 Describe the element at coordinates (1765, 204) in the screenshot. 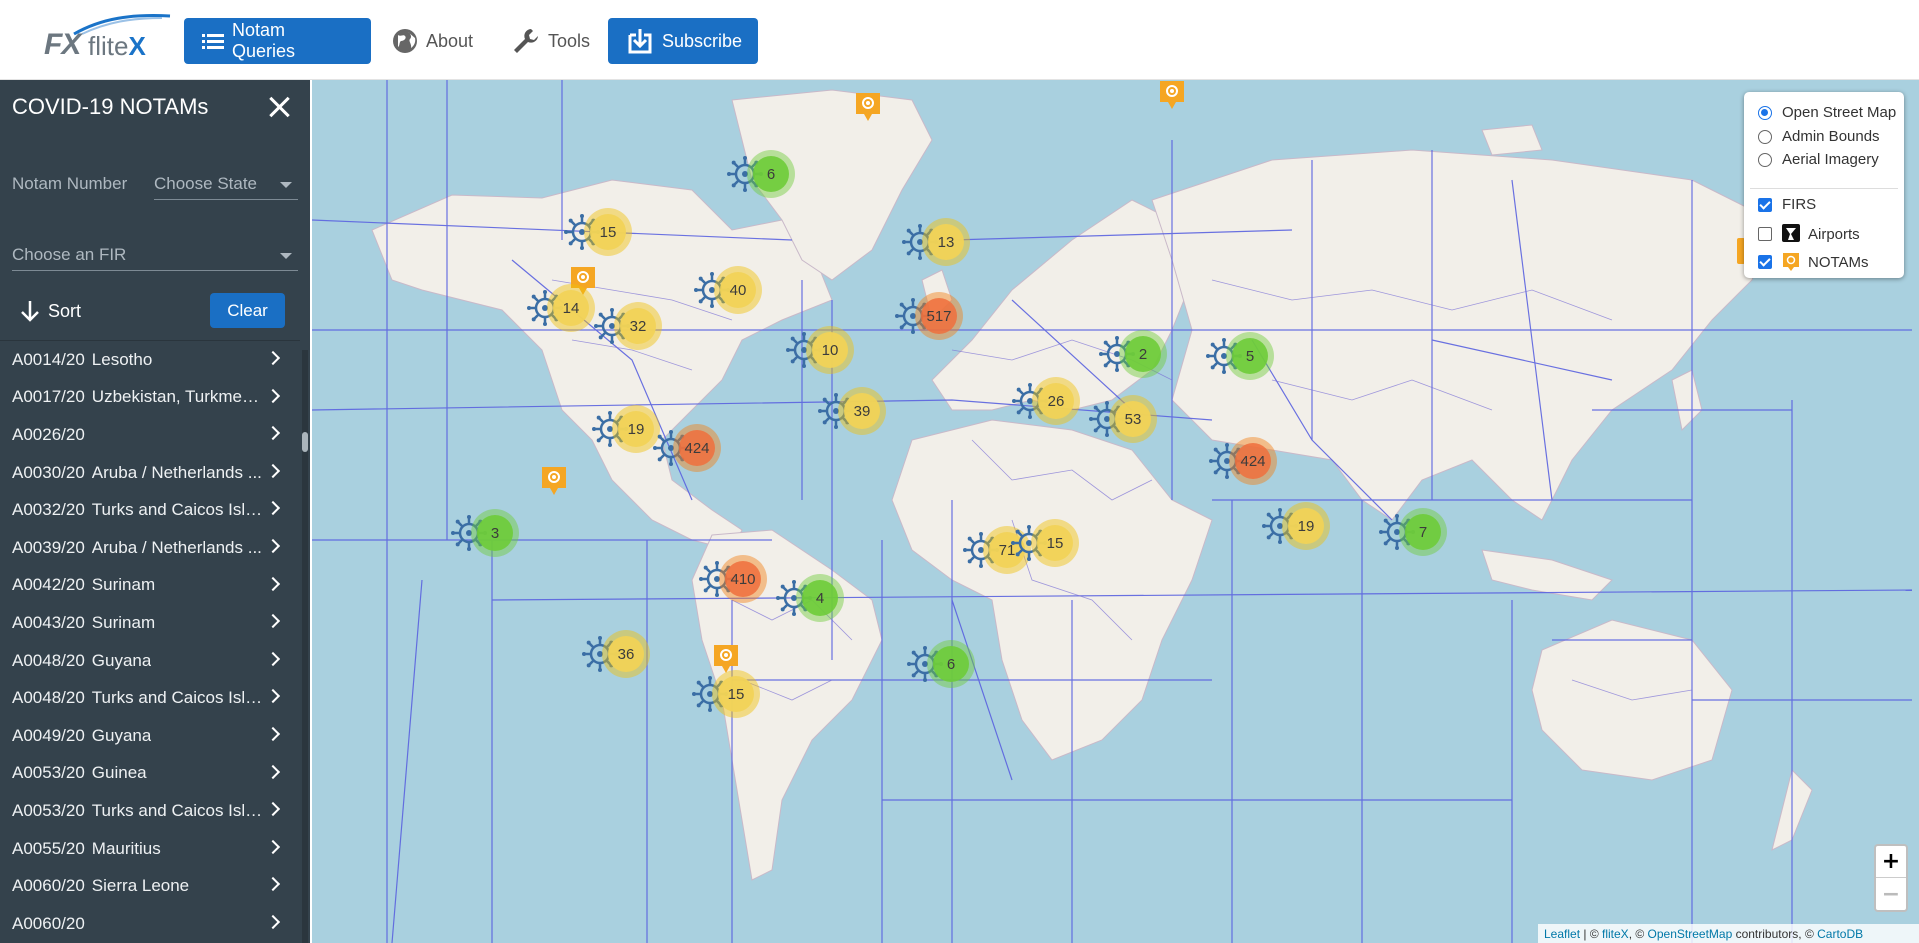

I see `checkbox-firs` at that location.